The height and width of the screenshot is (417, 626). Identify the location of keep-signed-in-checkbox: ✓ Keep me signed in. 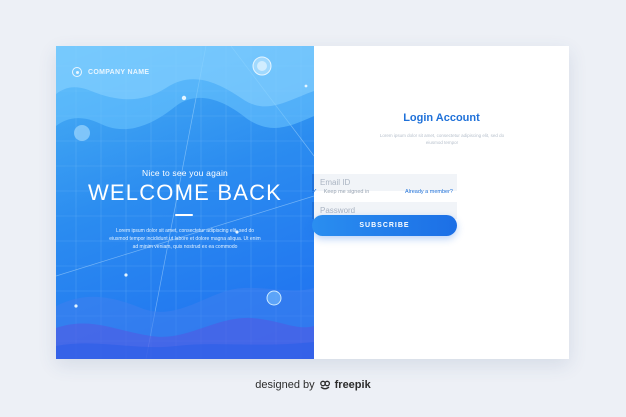
(340, 192).